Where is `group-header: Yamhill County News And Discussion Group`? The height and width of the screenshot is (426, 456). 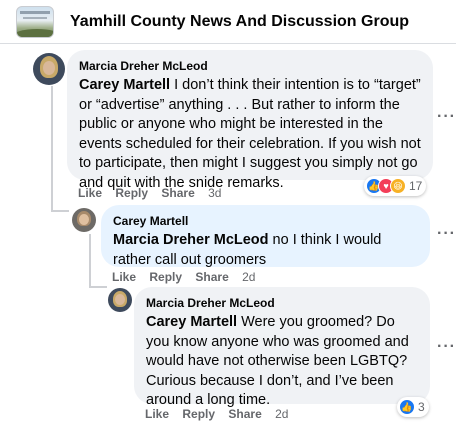 group-header: Yamhill County News And Discussion Group is located at coordinates (228, 22).